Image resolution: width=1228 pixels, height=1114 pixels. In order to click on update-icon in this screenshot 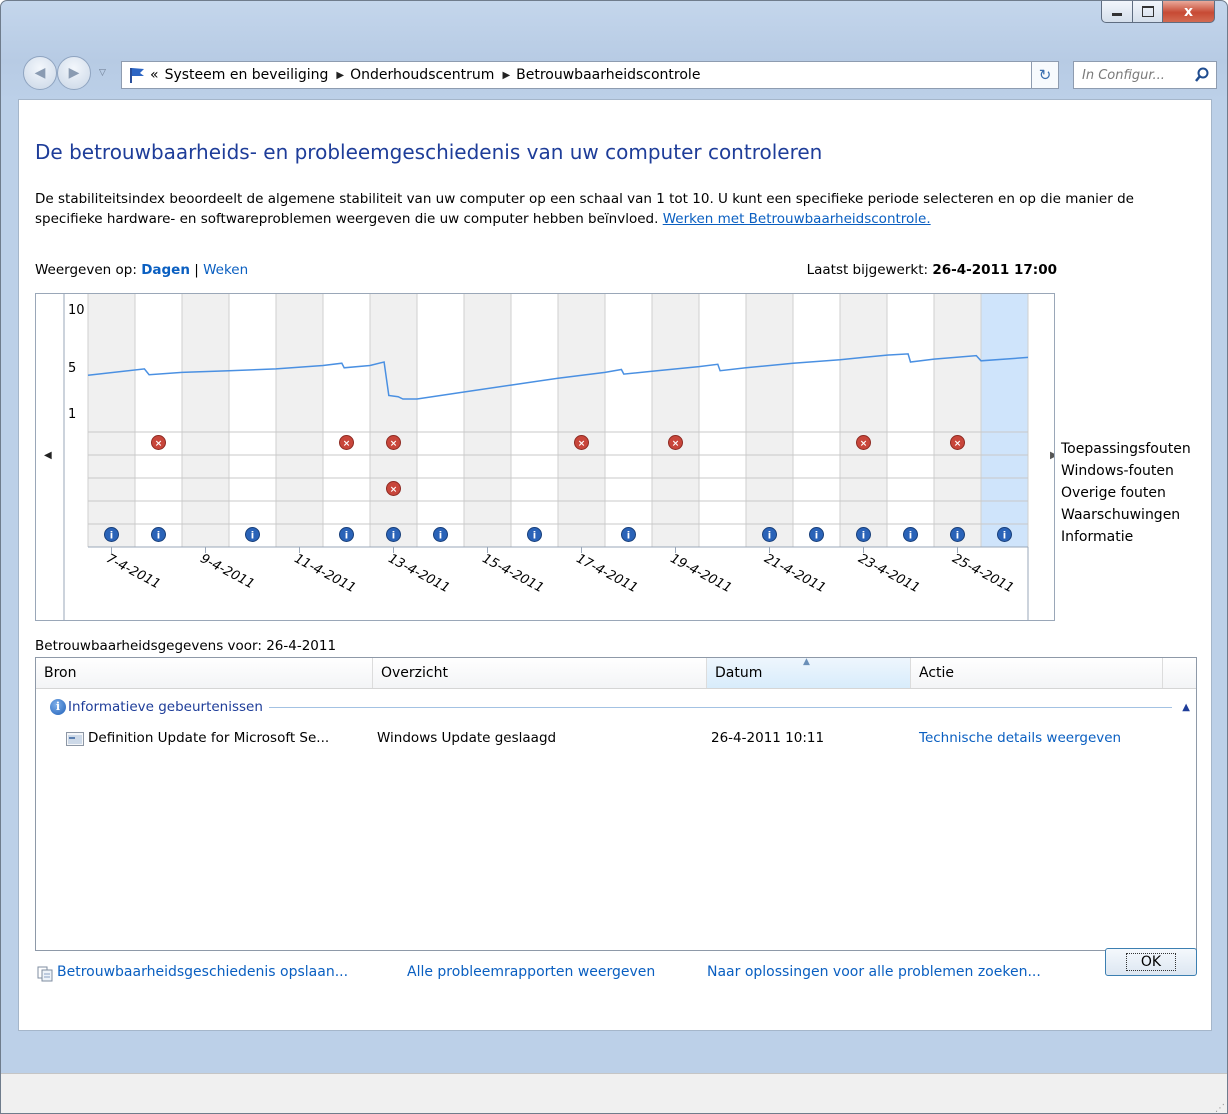, I will do `click(75, 741)`.